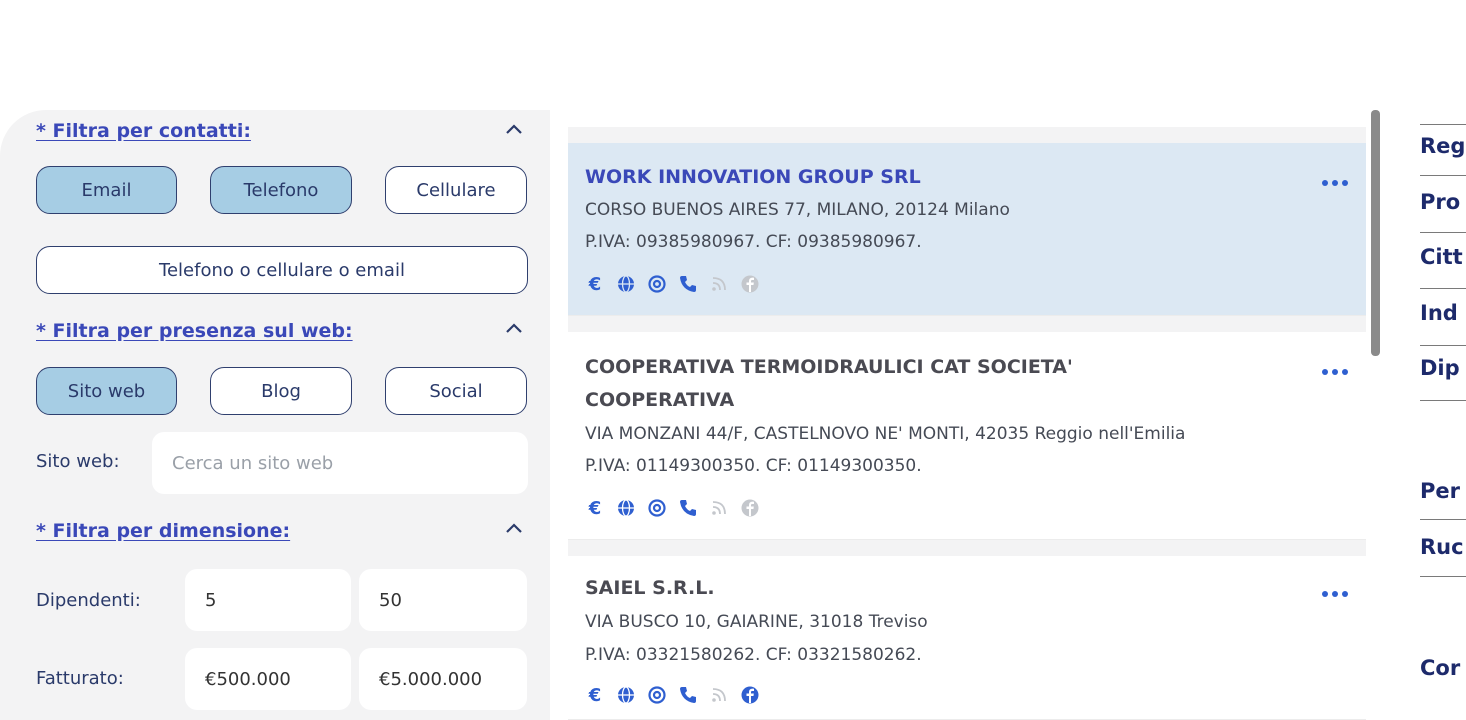 The height and width of the screenshot is (720, 1466). Describe the element at coordinates (1443, 415) in the screenshot. I see `right-detail-nav: Reg Pro Citt Ind Dip Per Ruc Cor` at that location.